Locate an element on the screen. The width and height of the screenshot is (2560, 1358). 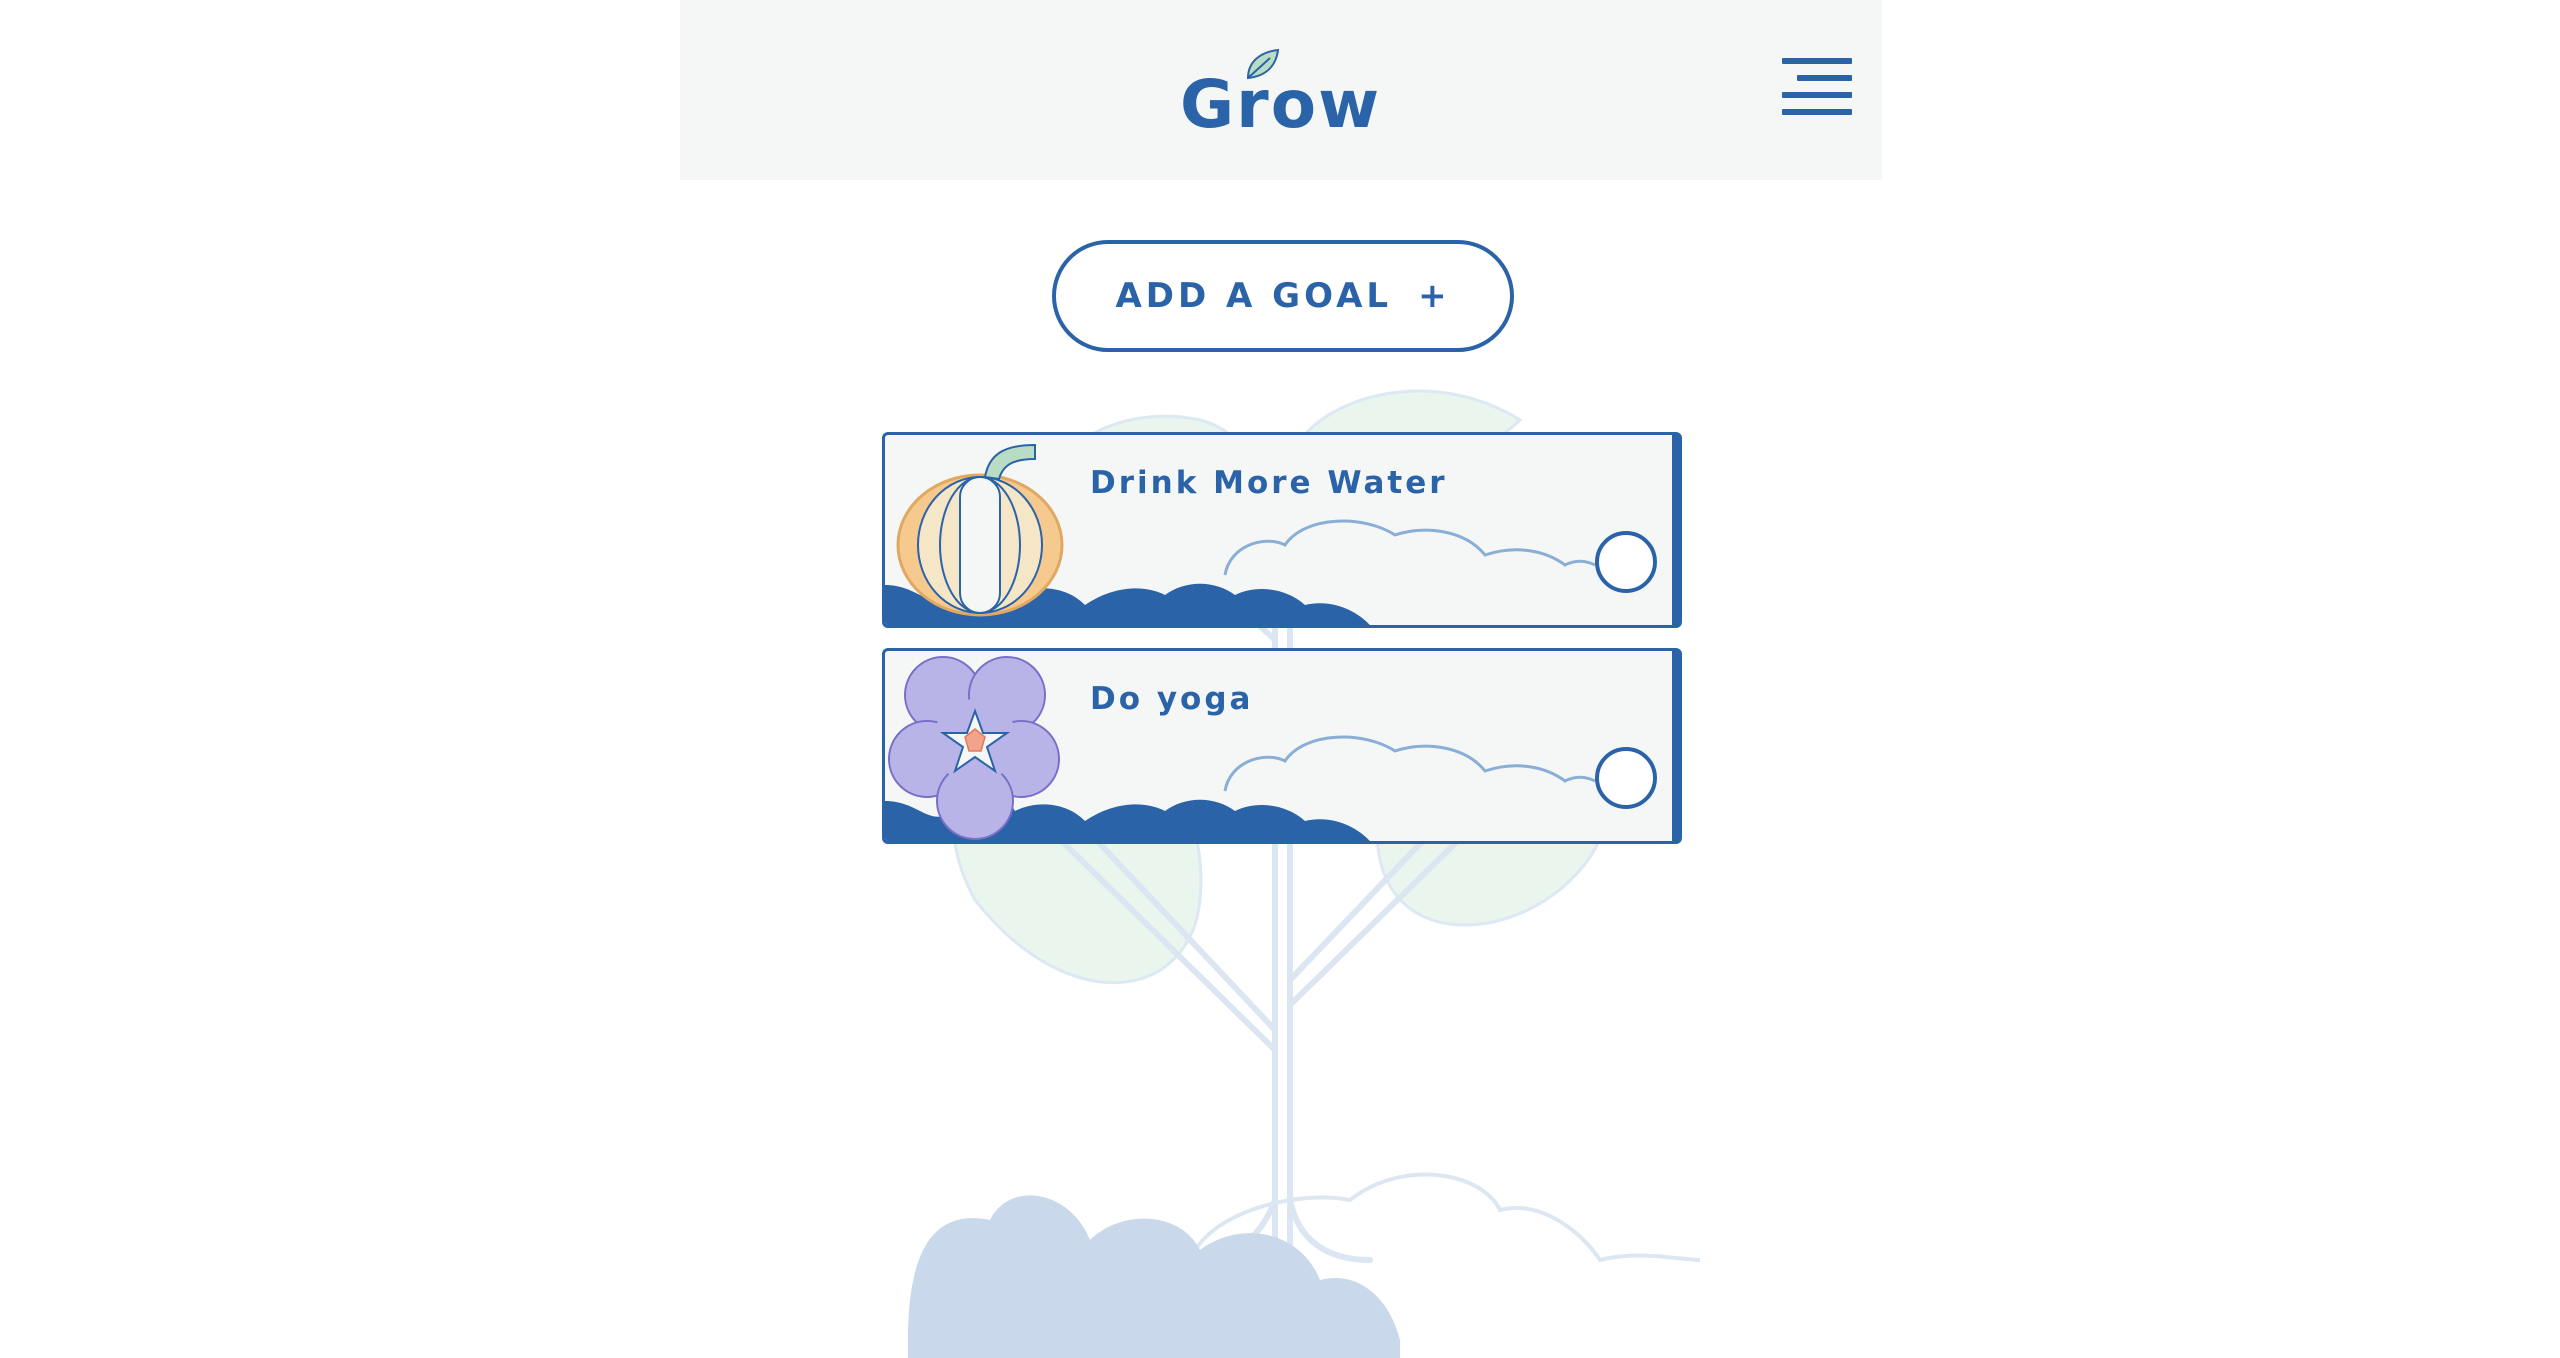
pumpkin-icon is located at coordinates (980, 530).